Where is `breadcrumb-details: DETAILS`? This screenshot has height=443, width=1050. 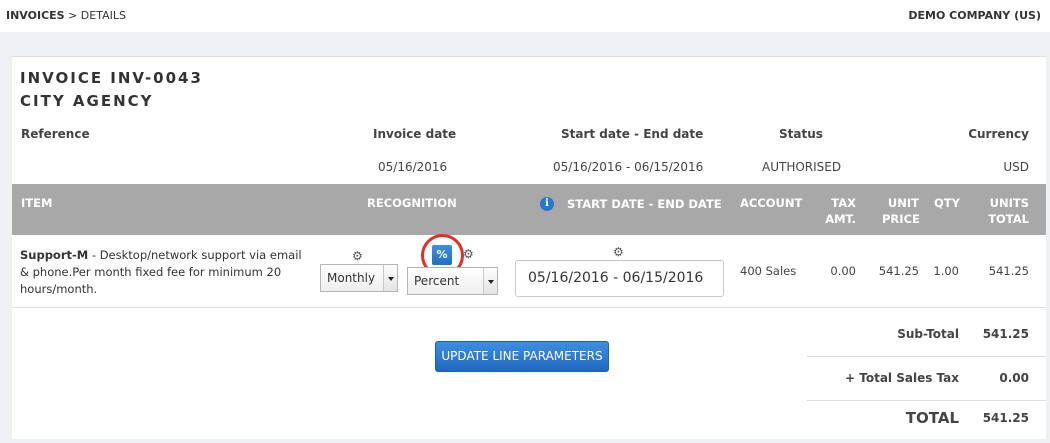 breadcrumb-details: DETAILS is located at coordinates (103, 15).